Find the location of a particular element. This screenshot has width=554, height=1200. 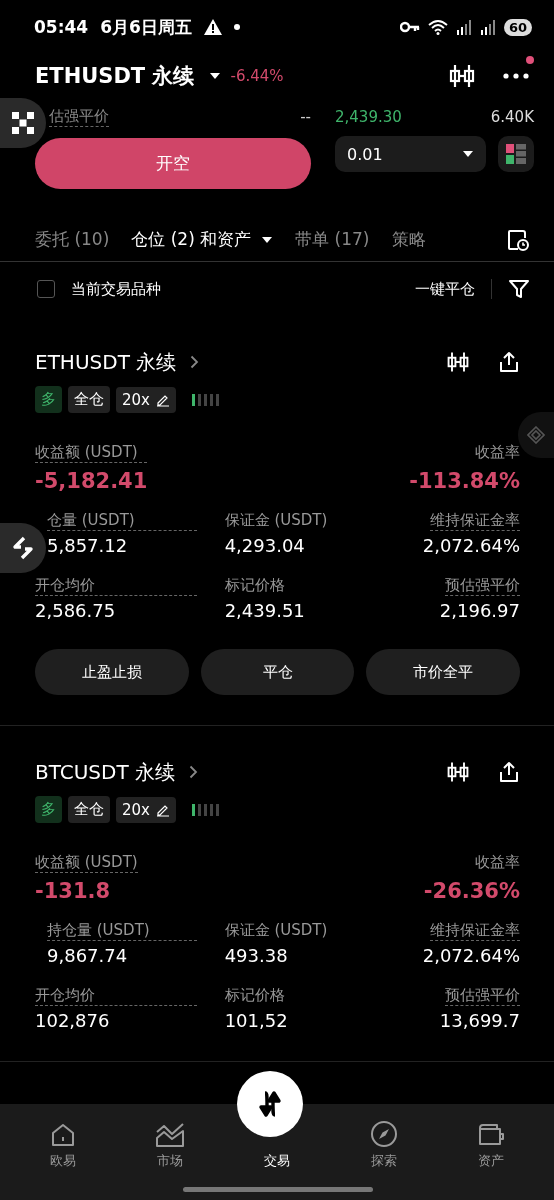

pnl-rate-value: -26.36% is located at coordinates (471, 891).